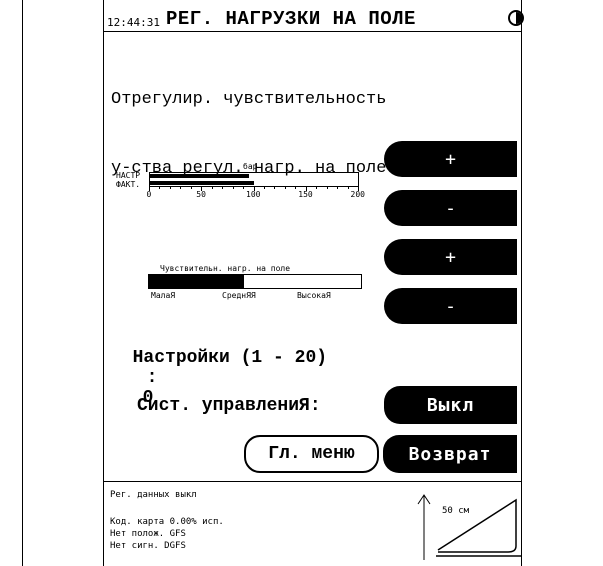 This screenshot has height=566, width=603. What do you see at coordinates (314, 295) in the screenshot?
I see `sensitivity-high: ВысокаЯ` at bounding box center [314, 295].